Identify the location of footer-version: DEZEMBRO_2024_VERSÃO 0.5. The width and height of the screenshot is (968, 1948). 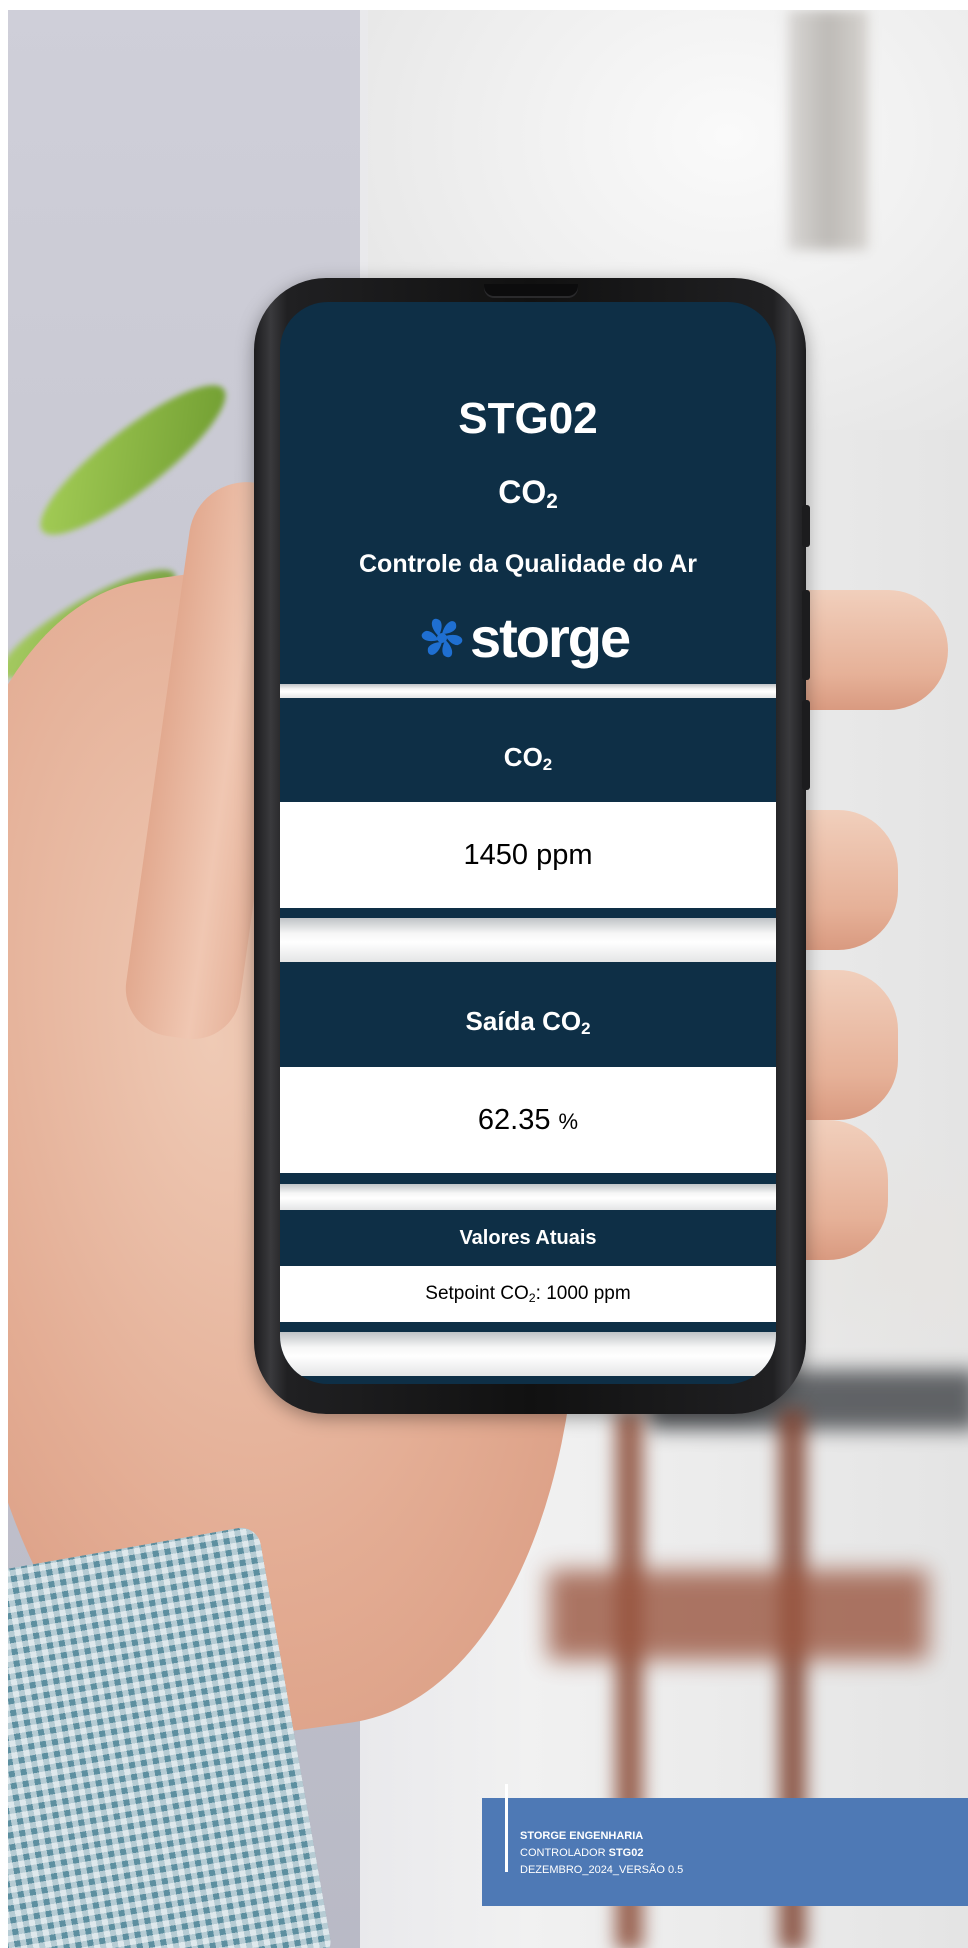
(602, 1870).